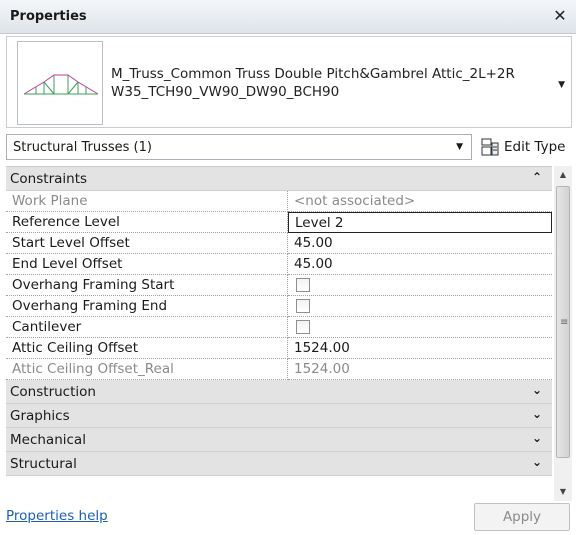 The height and width of the screenshot is (535, 576). What do you see at coordinates (279, 416) in the screenshot?
I see `group-graphics: Graphics ⌄` at bounding box center [279, 416].